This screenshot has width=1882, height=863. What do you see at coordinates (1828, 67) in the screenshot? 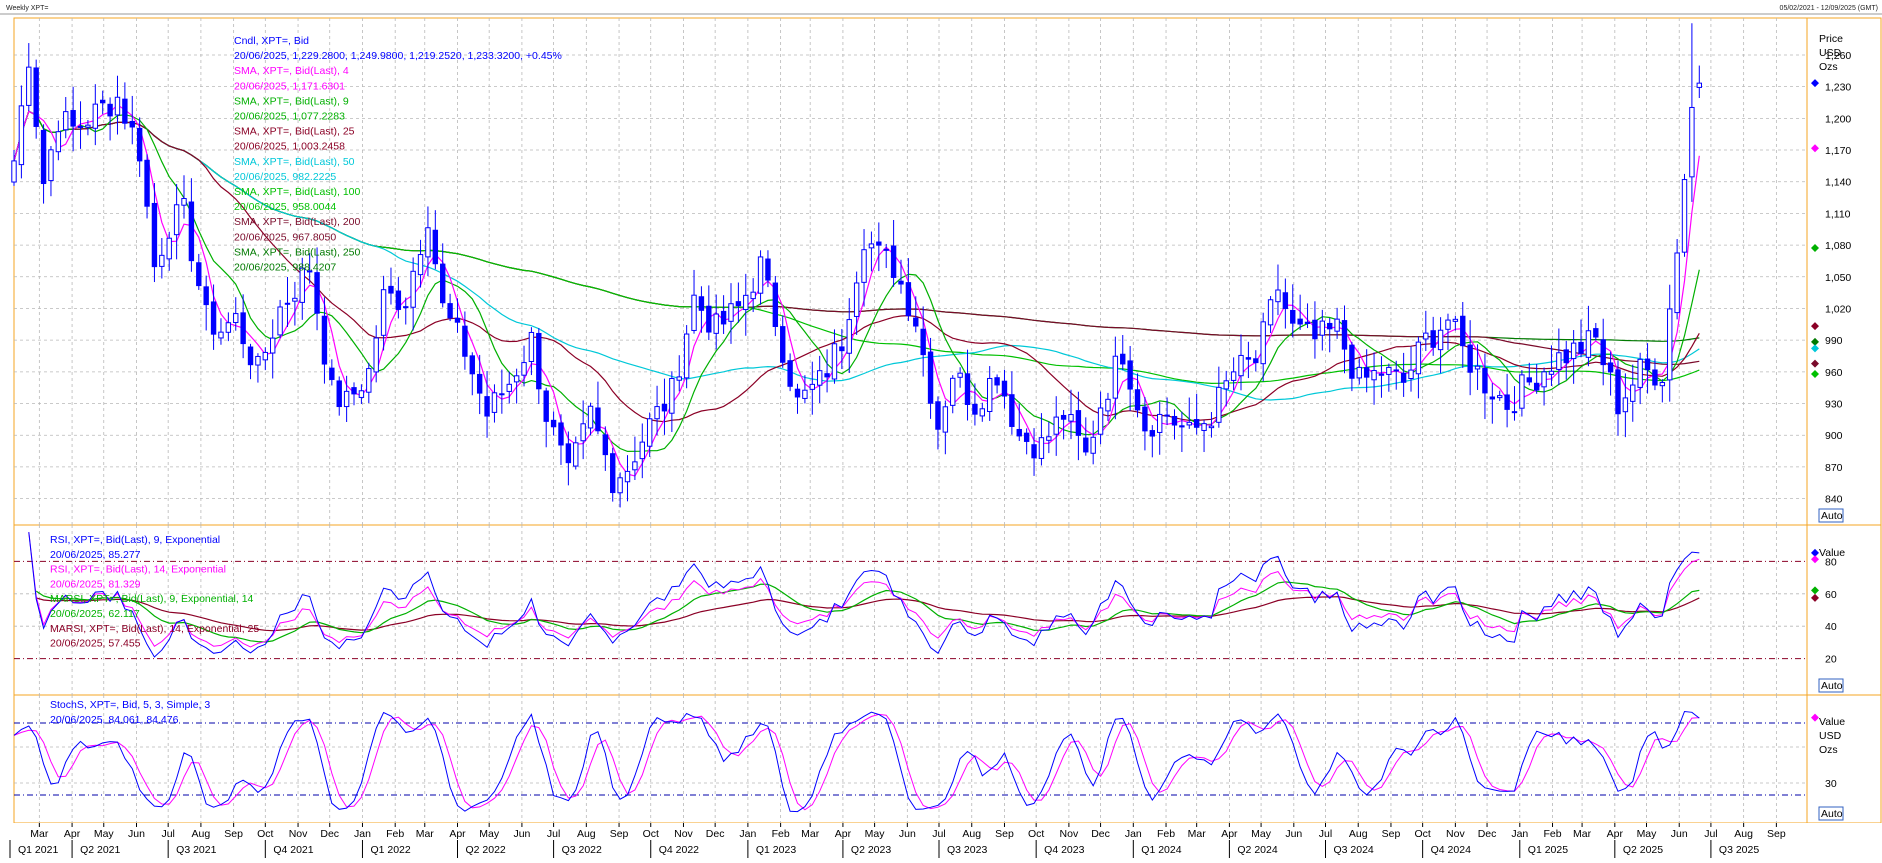
I see `price-axis-header: Ozs` at bounding box center [1828, 67].